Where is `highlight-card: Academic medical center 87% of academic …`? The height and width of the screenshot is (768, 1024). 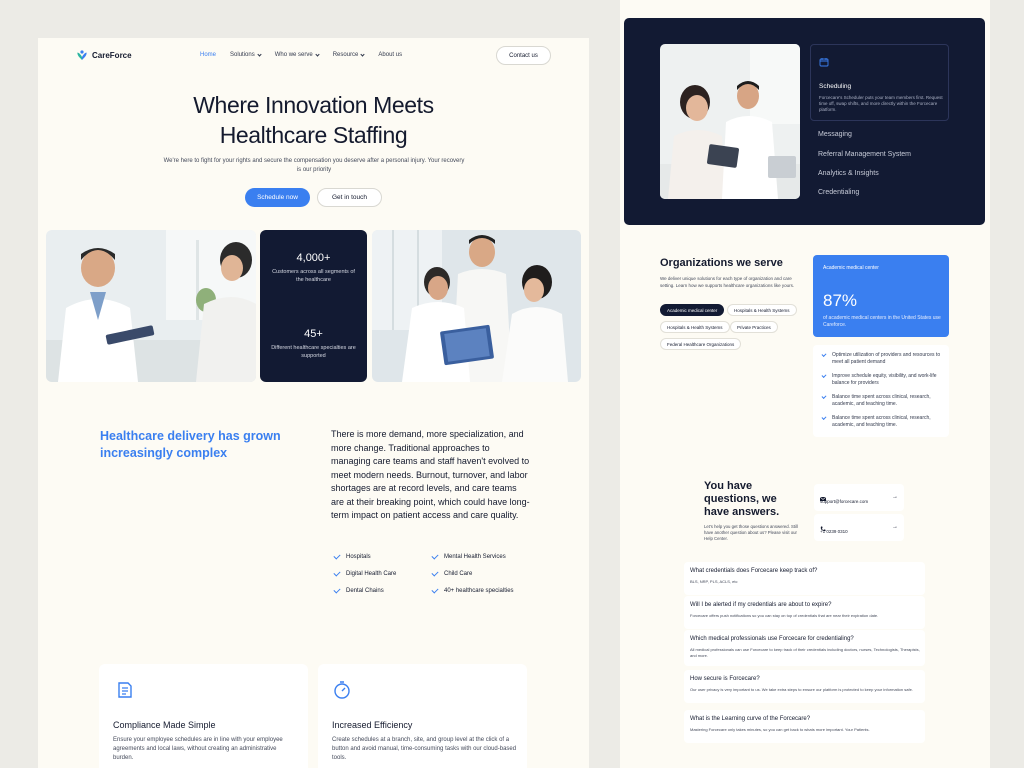 highlight-card: Academic medical center 87% of academic … is located at coordinates (881, 296).